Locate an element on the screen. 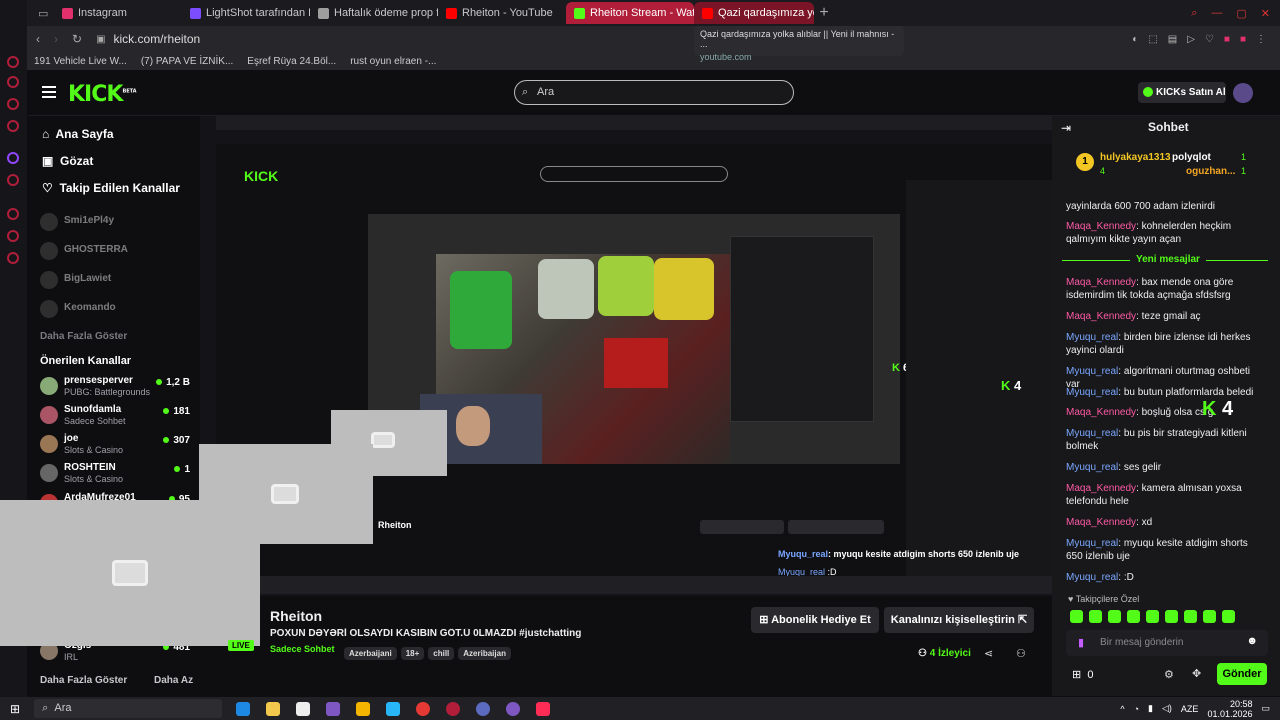  sidebar-bookmarks-icon is located at coordinates (13, 236).